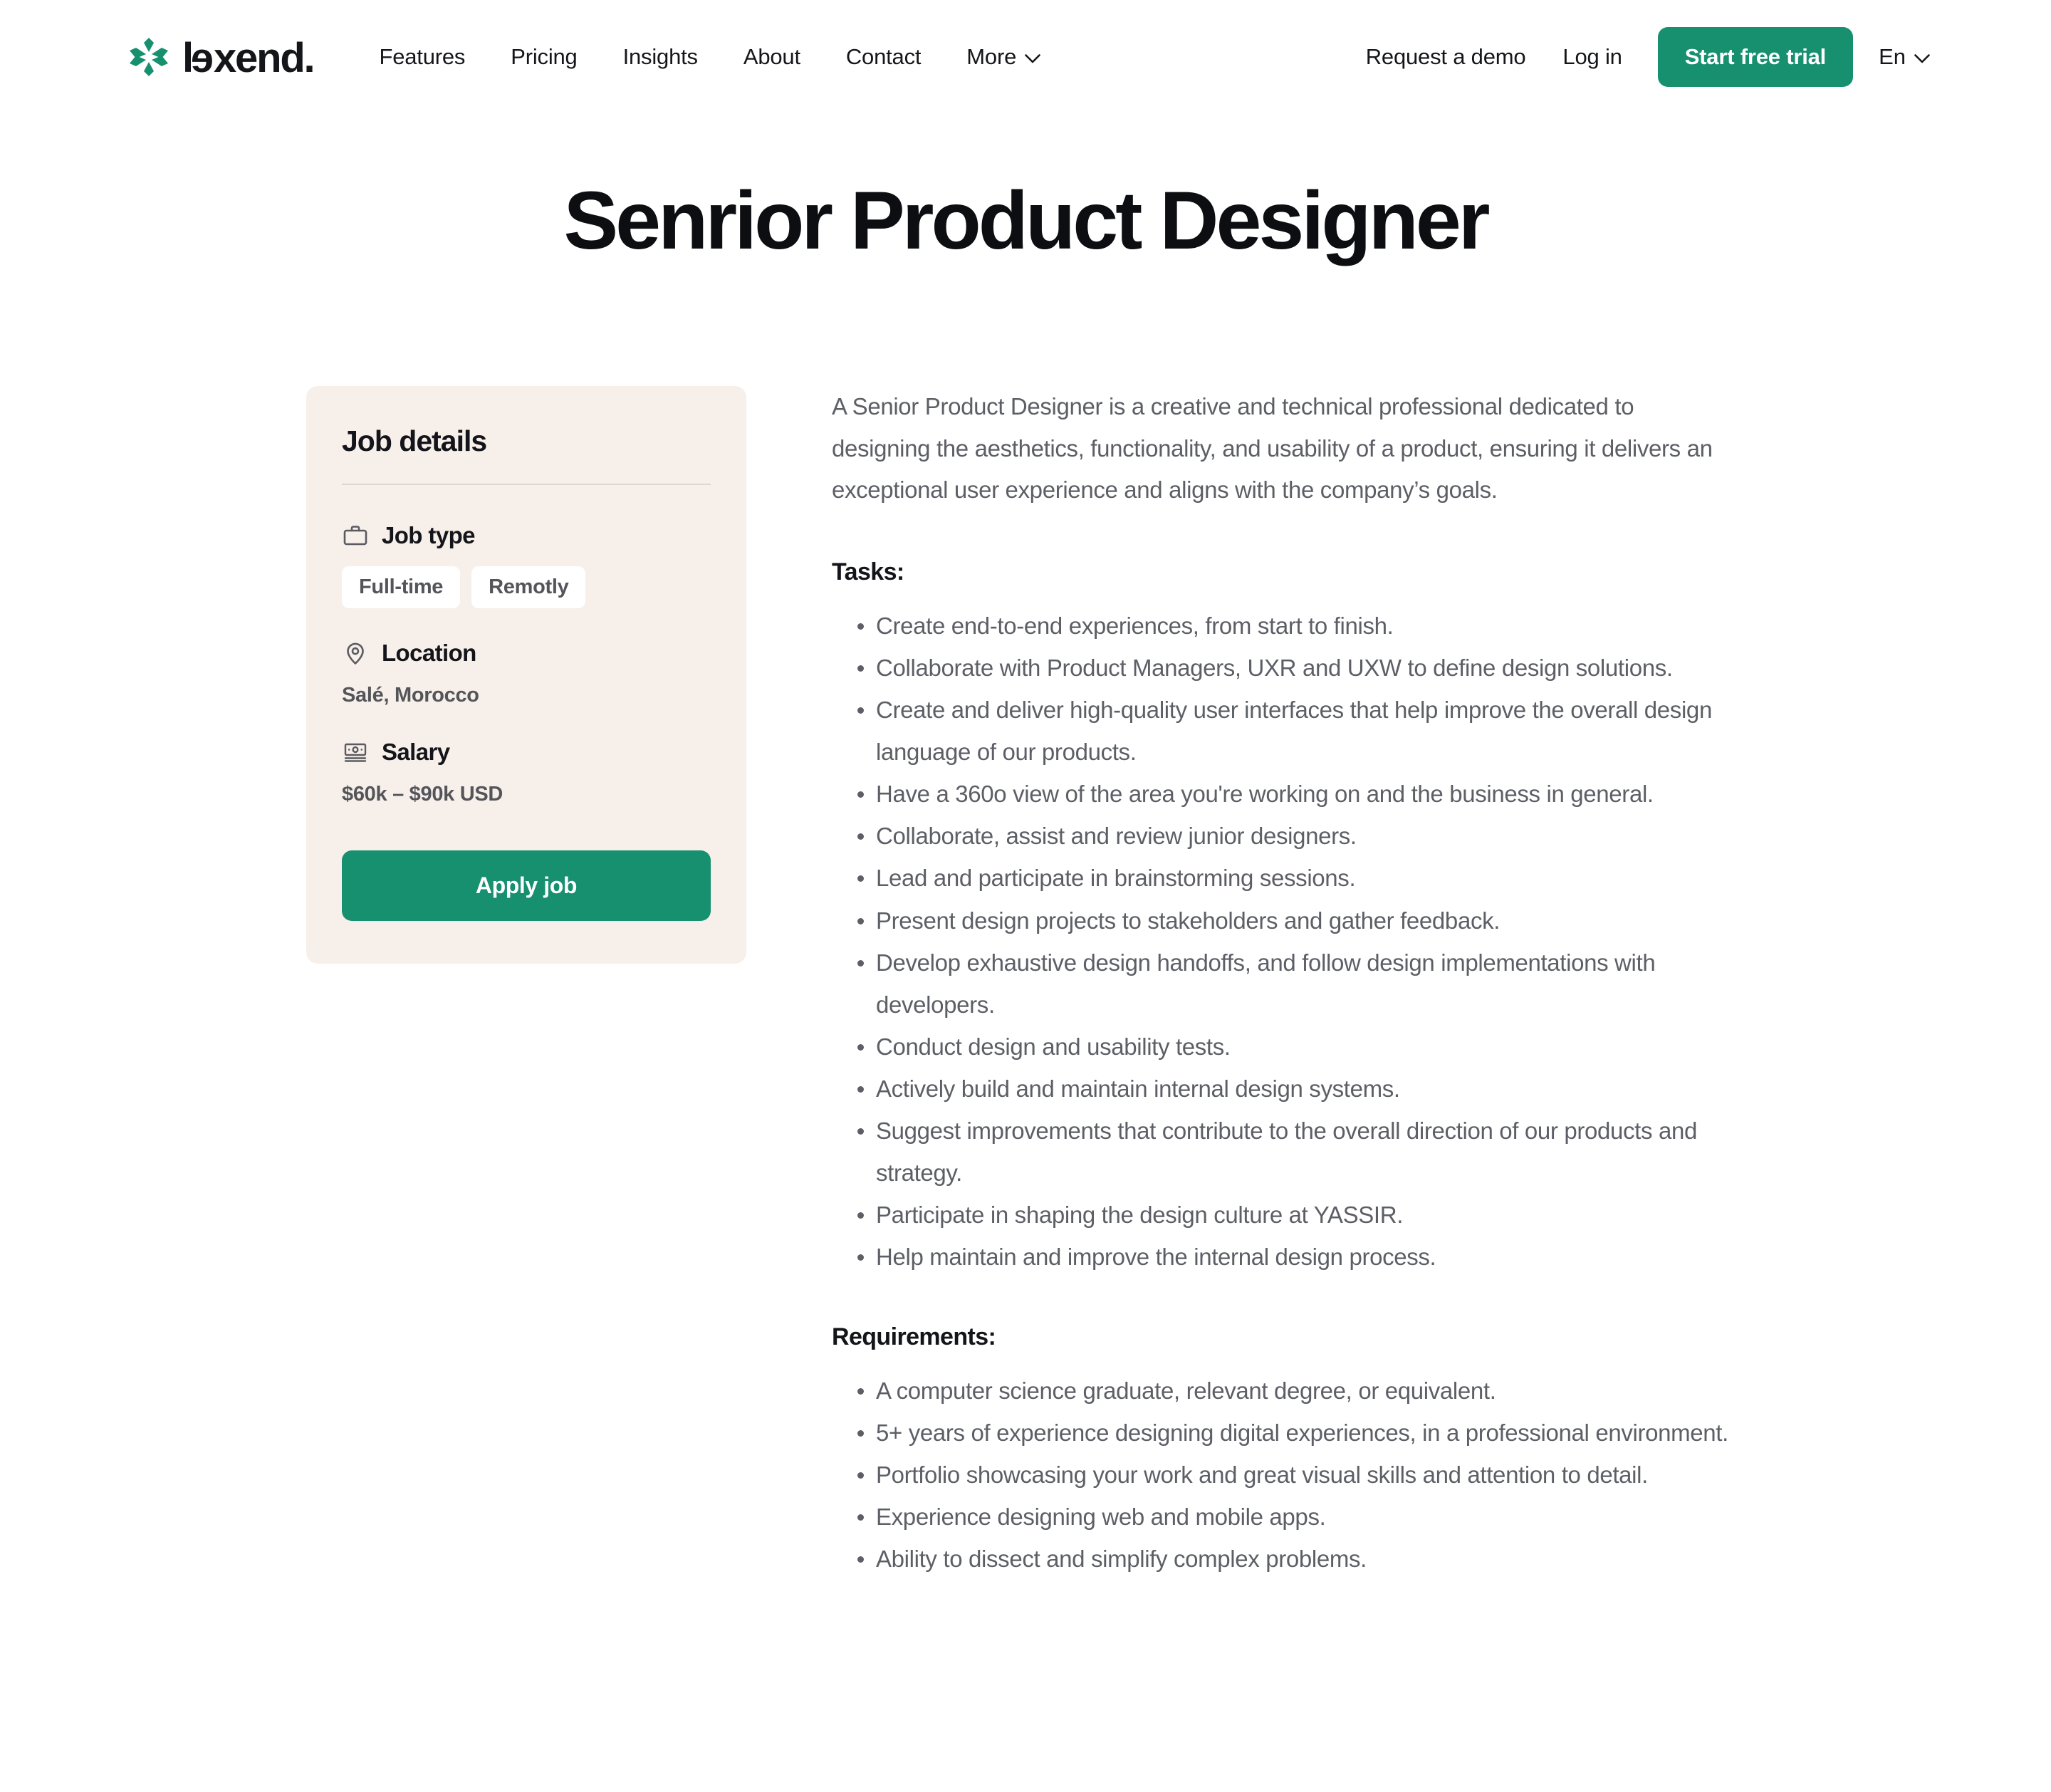  Describe the element at coordinates (422, 57) in the screenshot. I see `nav-item-features: Features` at that location.